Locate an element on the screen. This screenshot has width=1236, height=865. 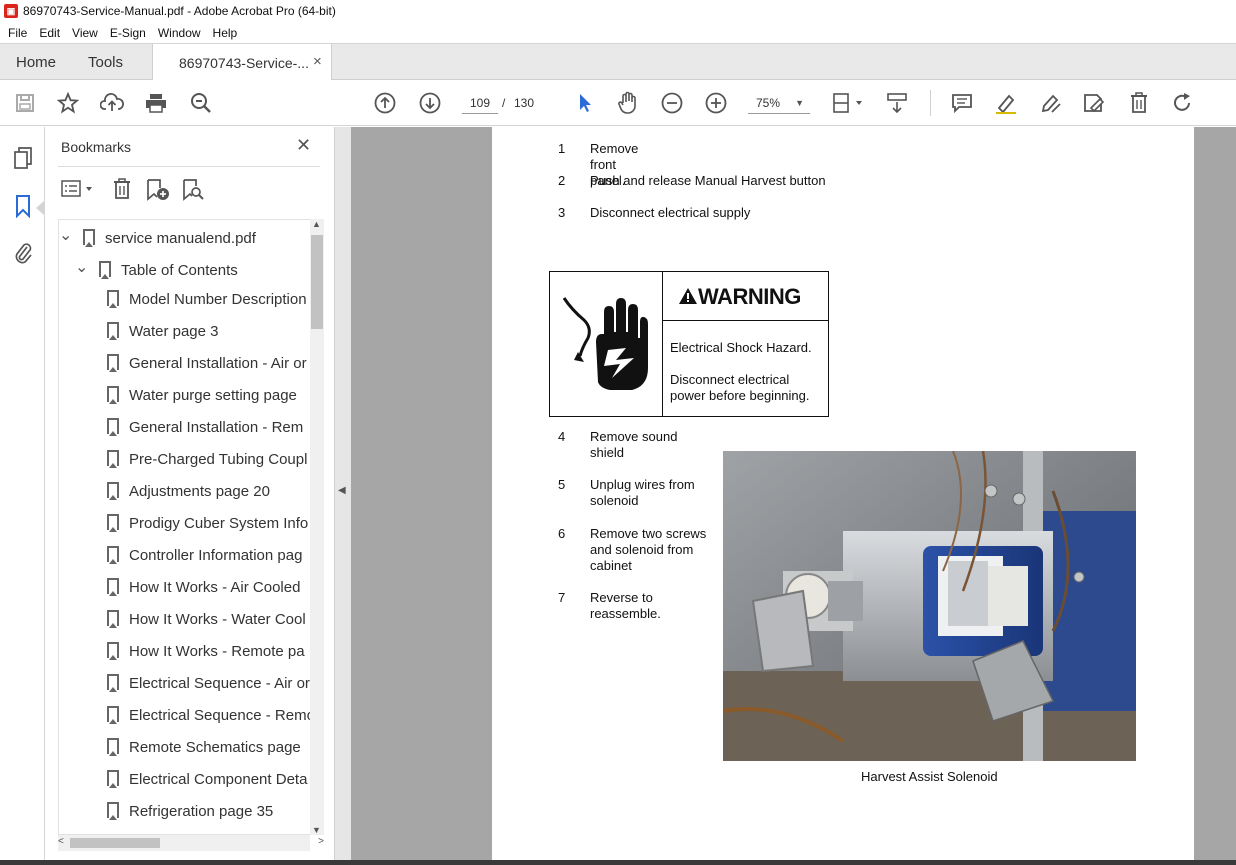
draw-sign-icon is located at coordinates (1050, 103).